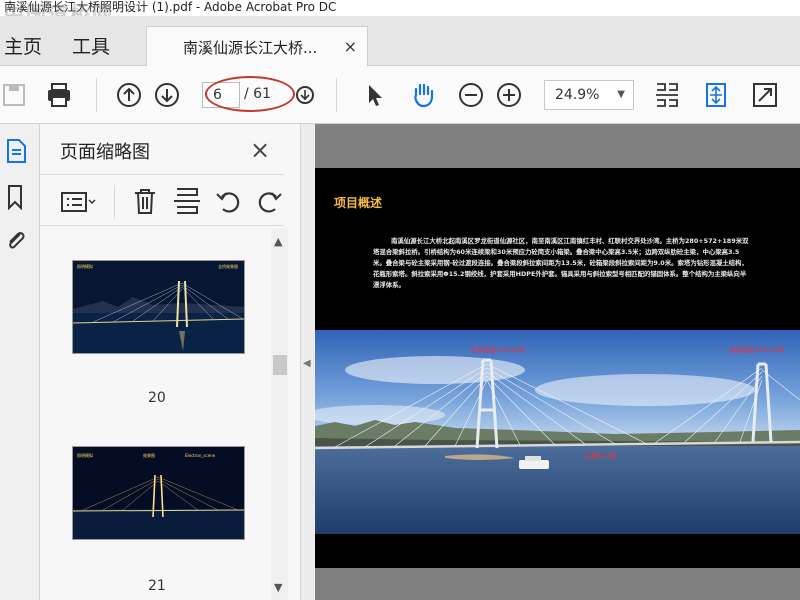 This screenshot has width=800, height=600. What do you see at coordinates (20, 362) in the screenshot?
I see `left-navigation-rail` at bounding box center [20, 362].